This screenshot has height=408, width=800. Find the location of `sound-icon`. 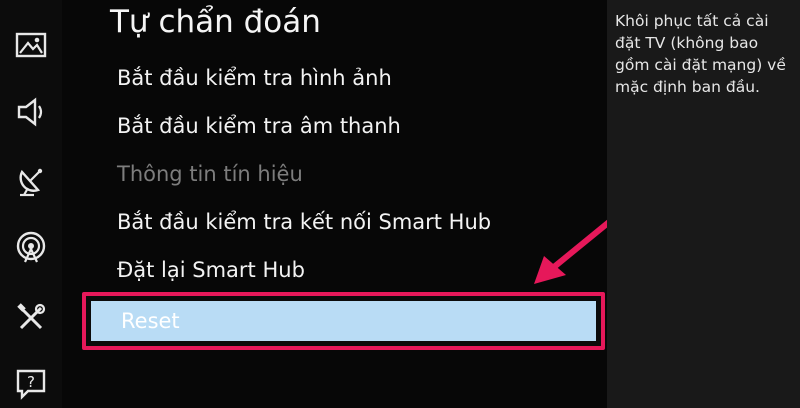

sound-icon is located at coordinates (31, 112).